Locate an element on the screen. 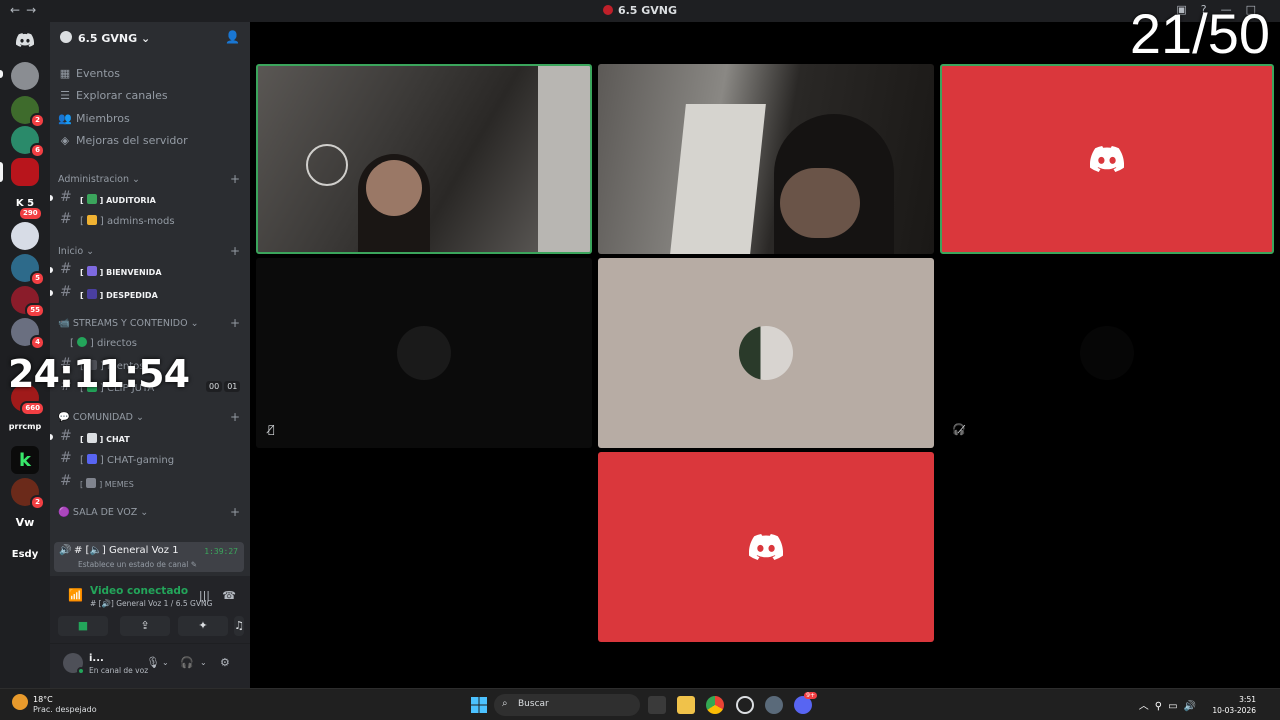  taskbar-clock: 3:51 10-03-2026 is located at coordinates (1234, 705).